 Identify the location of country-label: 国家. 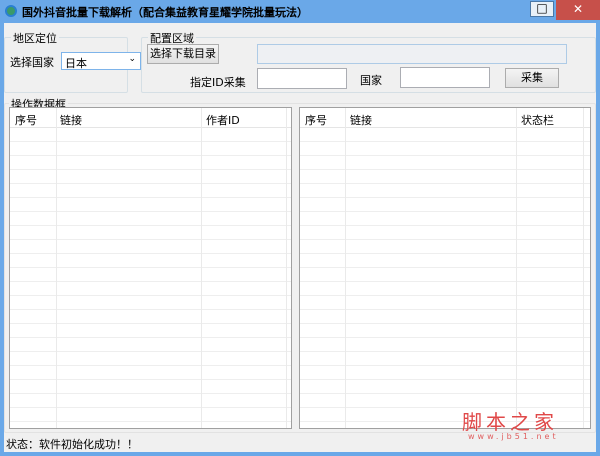
(371, 80).